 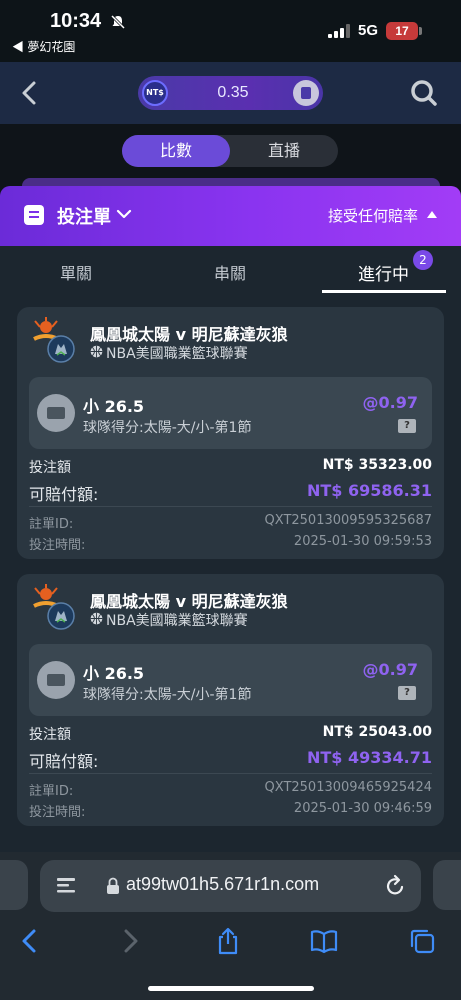 What do you see at coordinates (424, 93) in the screenshot?
I see `search-icon` at bounding box center [424, 93].